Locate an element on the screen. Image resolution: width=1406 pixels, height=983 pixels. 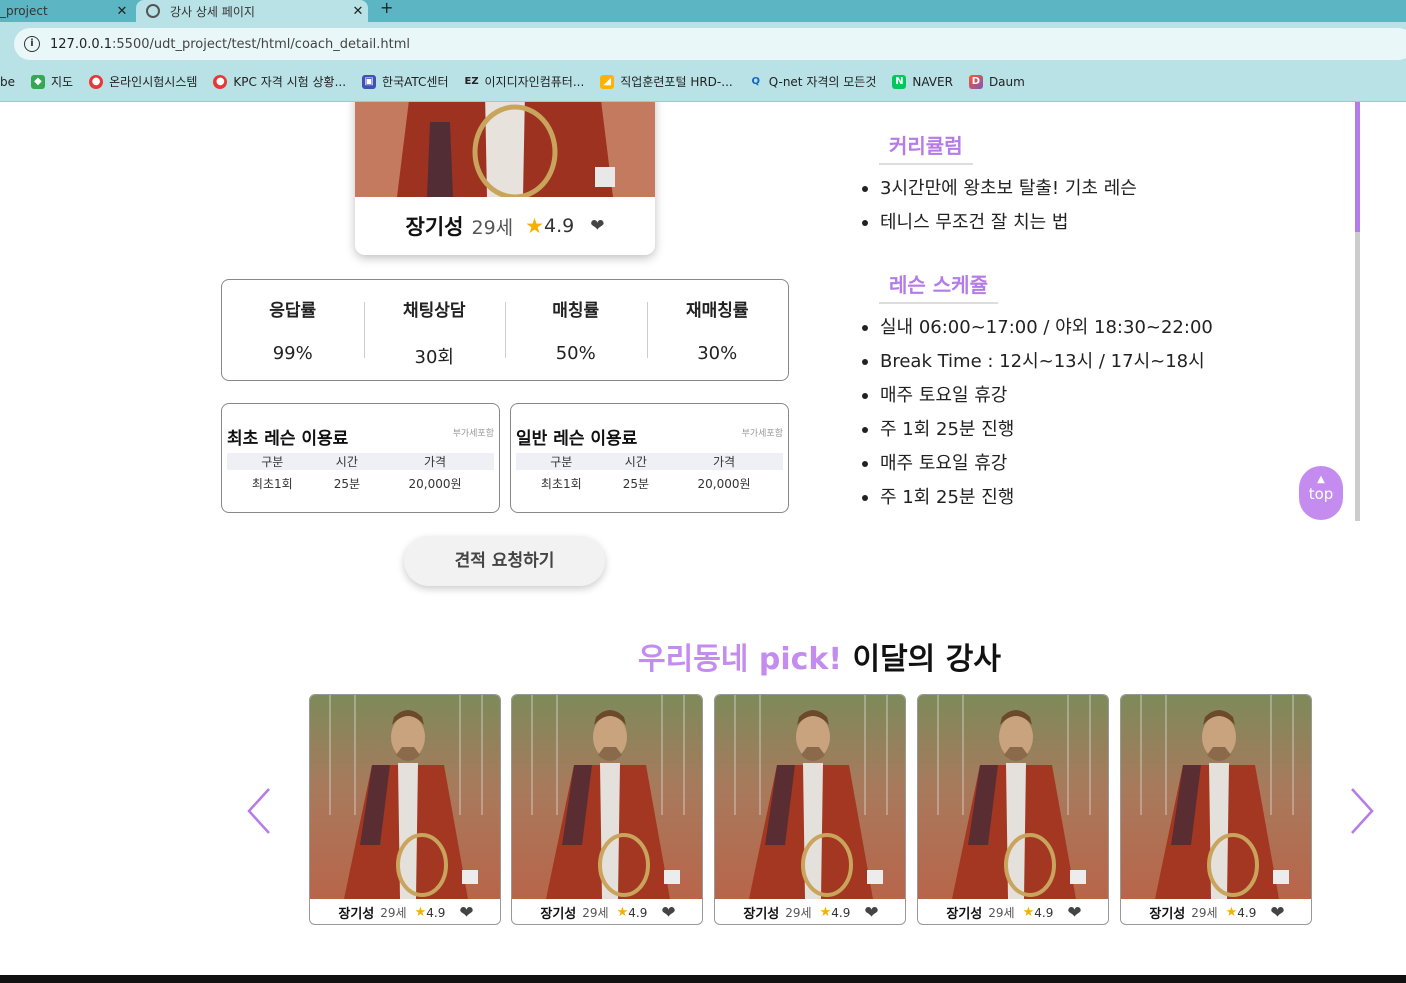
scroll-top-button: ▲ top is located at coordinates (1321, 493).